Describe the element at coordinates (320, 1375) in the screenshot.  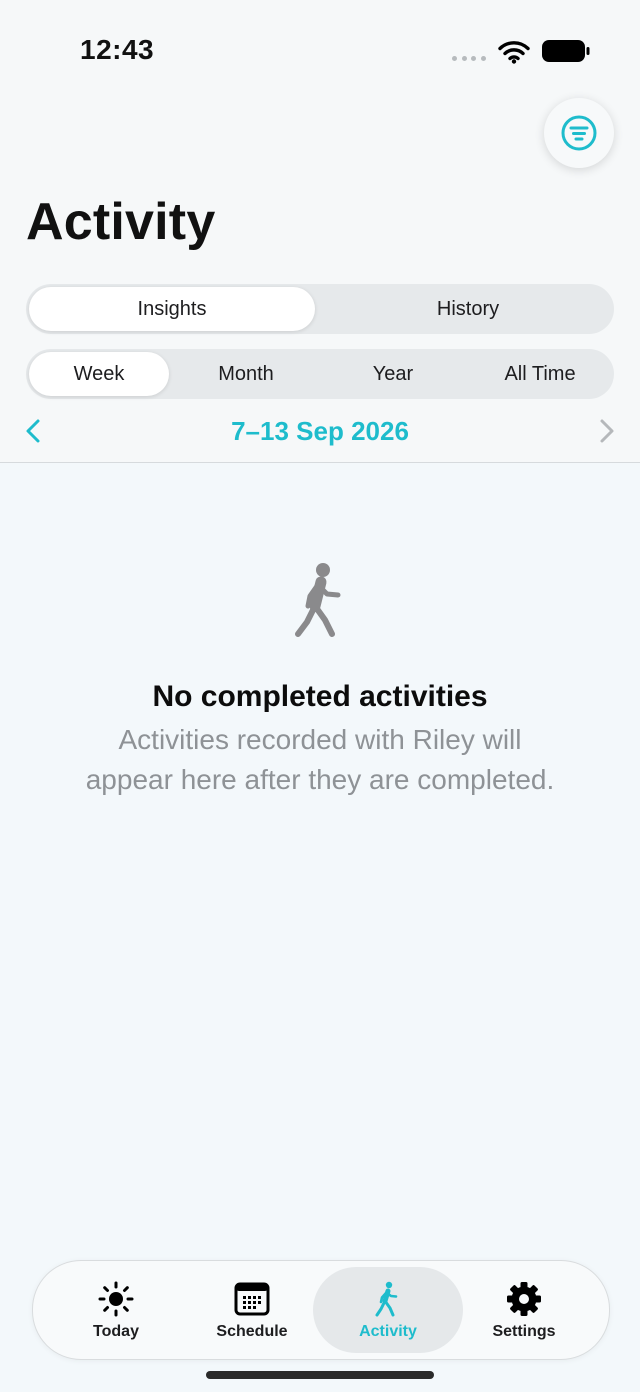
I see `home-indicator` at that location.